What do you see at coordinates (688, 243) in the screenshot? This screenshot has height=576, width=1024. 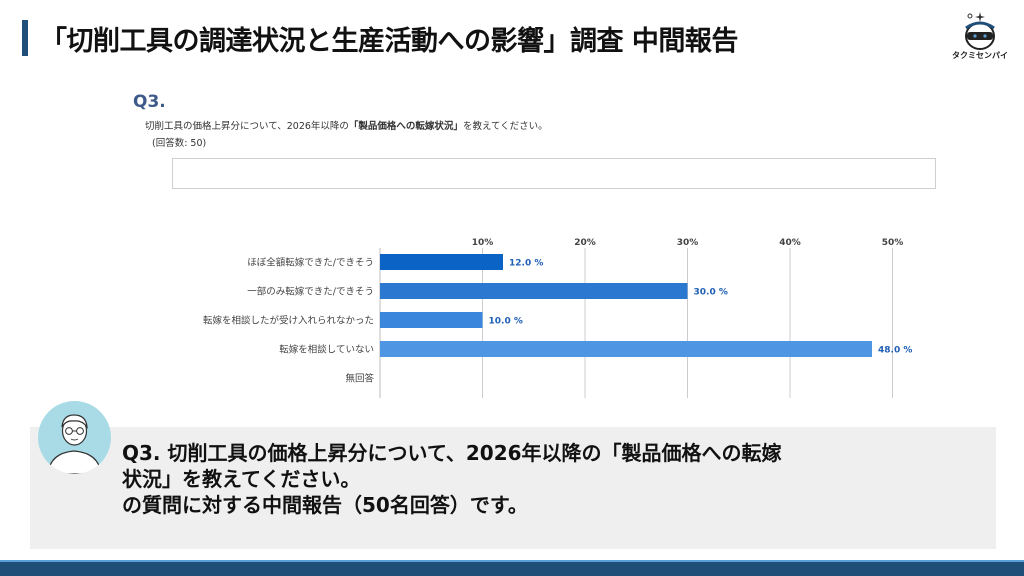 I see `x-tick-label: 30%` at bounding box center [688, 243].